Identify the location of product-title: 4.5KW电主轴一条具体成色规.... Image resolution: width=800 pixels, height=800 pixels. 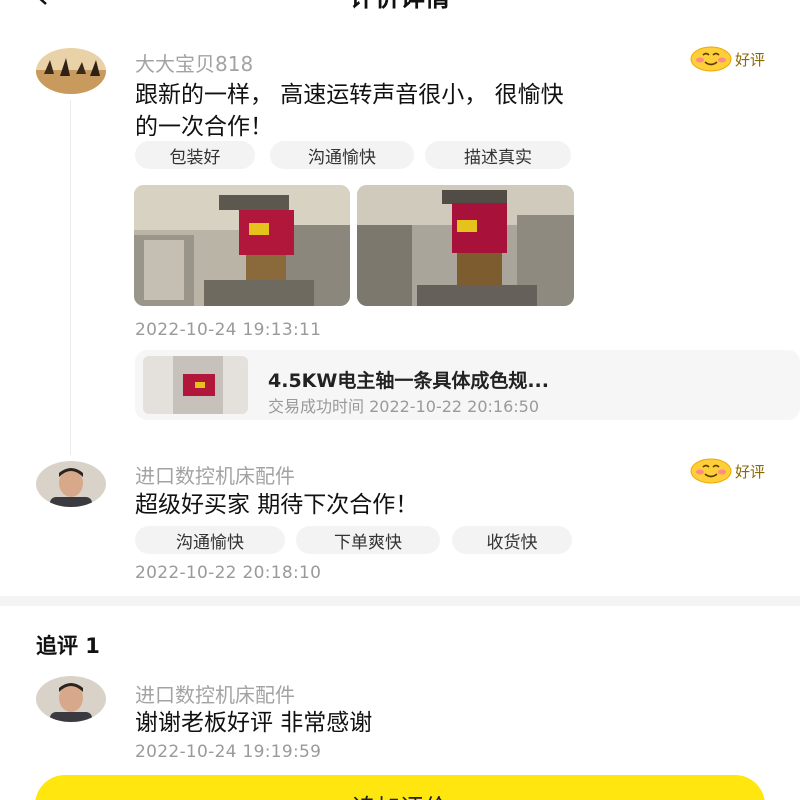
(408, 381).